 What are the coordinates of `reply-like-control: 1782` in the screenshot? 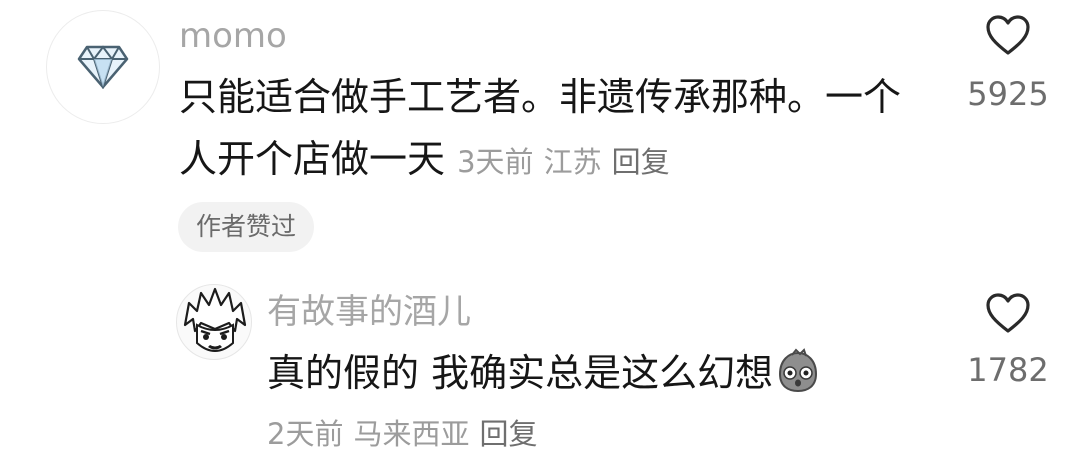 It's located at (1008, 341).